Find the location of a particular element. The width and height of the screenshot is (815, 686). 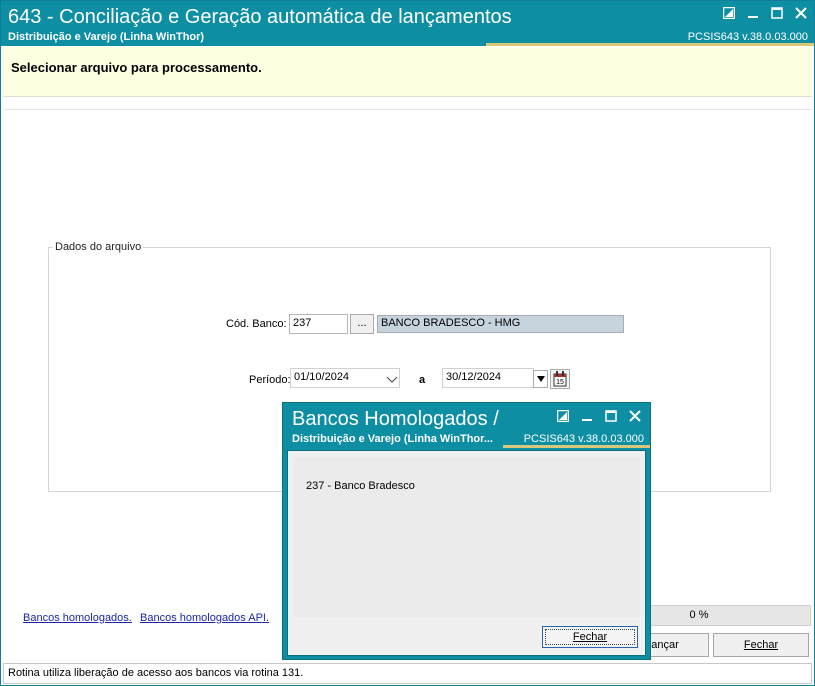

dialog-body: 237 - Banco Bradesco Fechar is located at coordinates (466, 553).